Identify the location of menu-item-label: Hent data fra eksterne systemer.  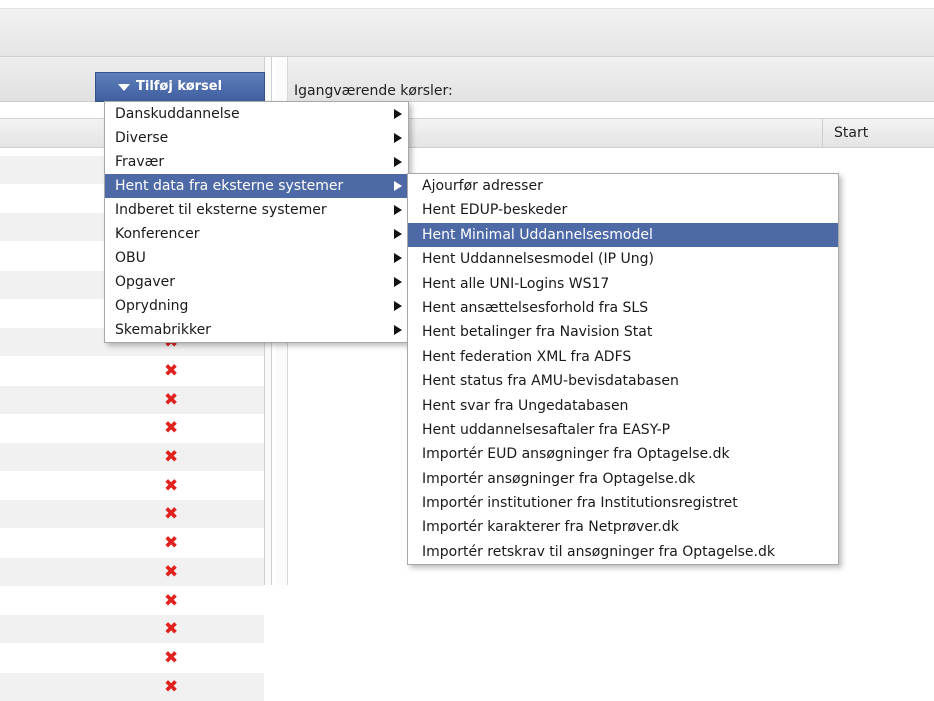
(229, 186).